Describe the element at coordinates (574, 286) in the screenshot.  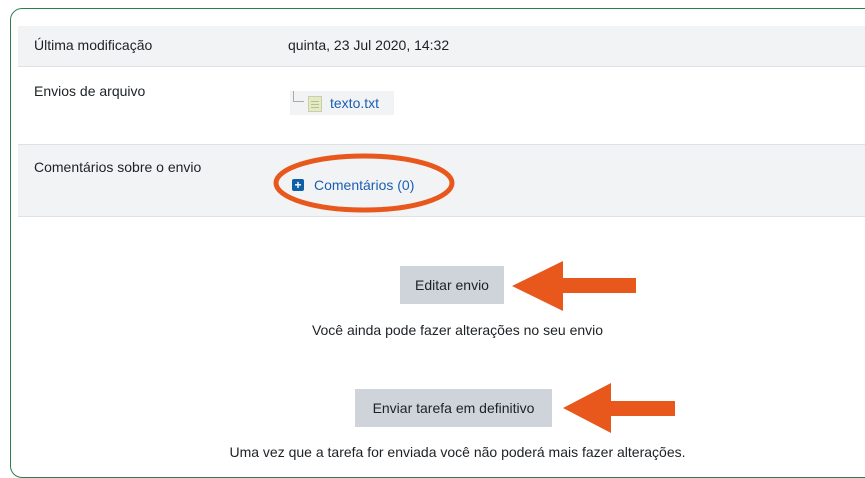
I see `arrow-edit-icon` at that location.